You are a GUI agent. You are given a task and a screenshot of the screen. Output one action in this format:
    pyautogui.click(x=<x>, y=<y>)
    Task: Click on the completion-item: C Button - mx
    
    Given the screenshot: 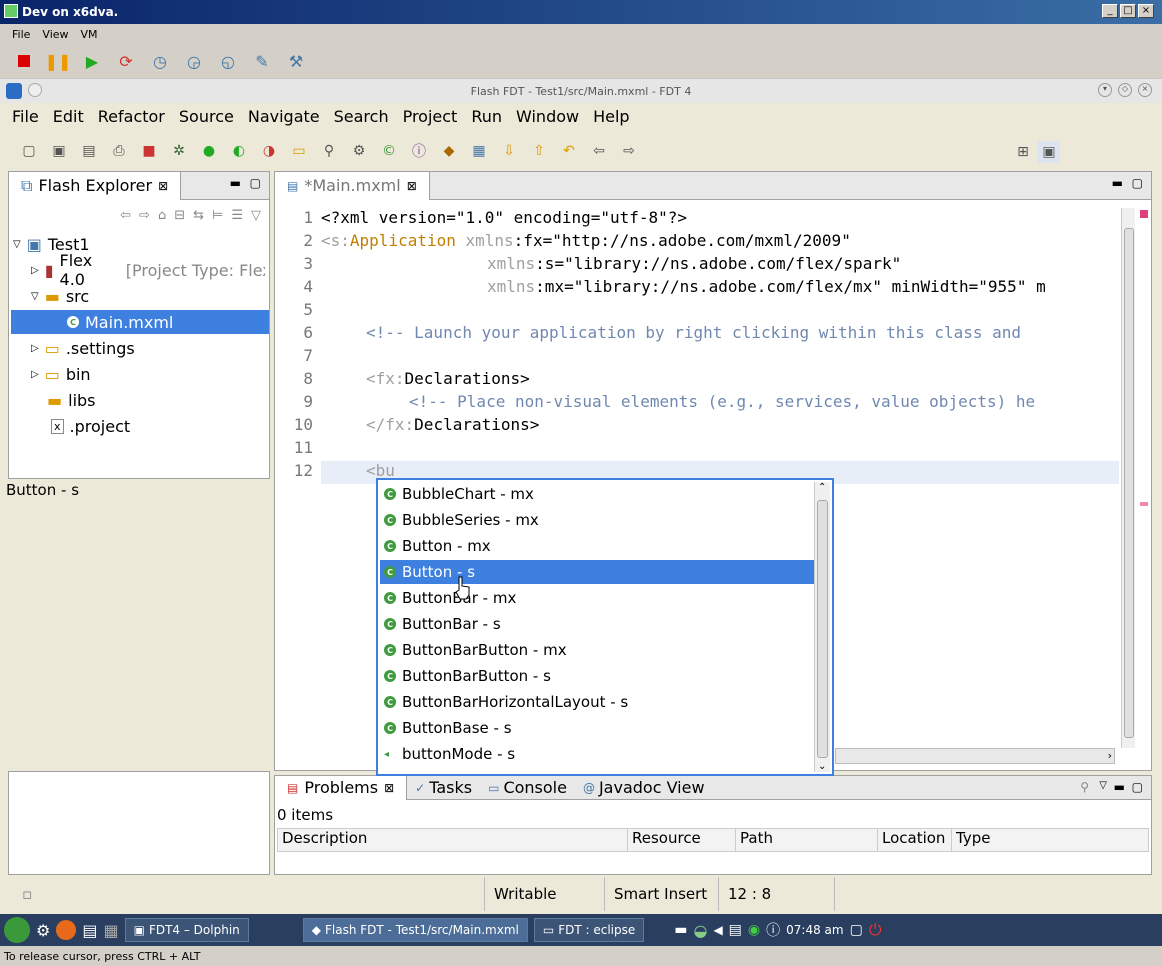 What is the action you would take?
    pyautogui.click(x=598, y=546)
    